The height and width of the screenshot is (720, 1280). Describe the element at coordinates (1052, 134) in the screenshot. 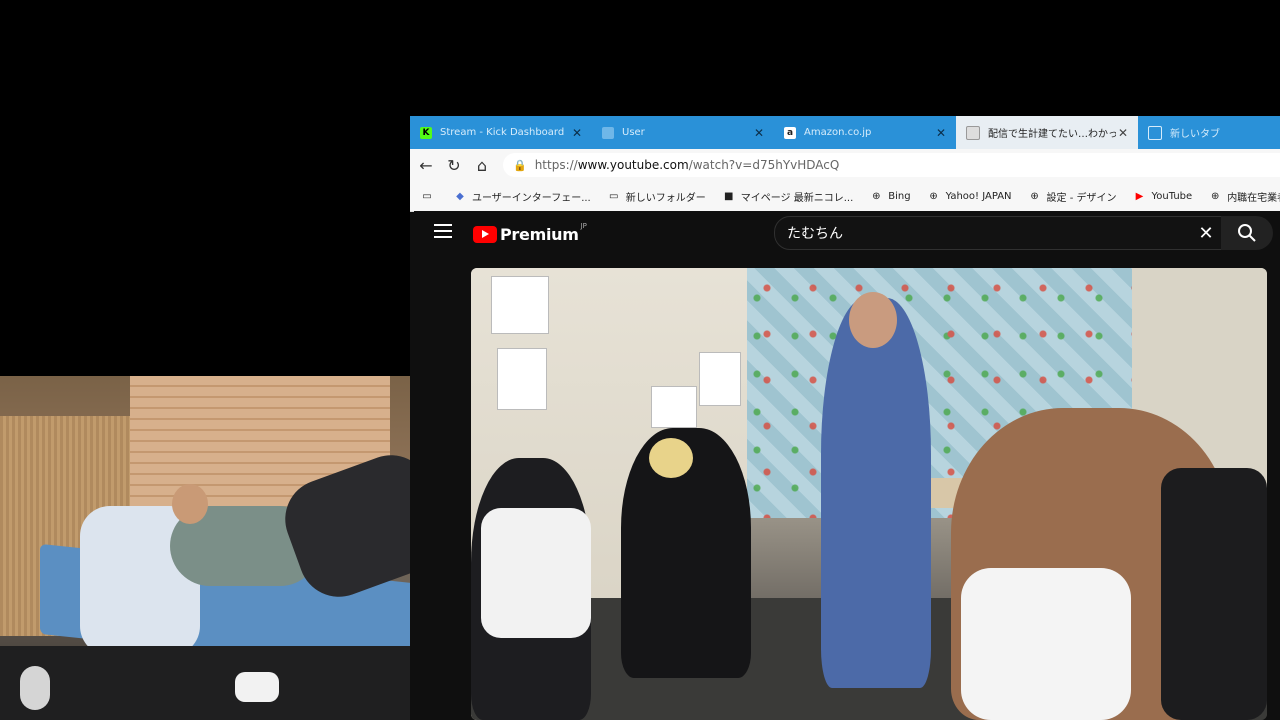

I see `tab-label: 配信で生計建てたい…わかってんの` at that location.